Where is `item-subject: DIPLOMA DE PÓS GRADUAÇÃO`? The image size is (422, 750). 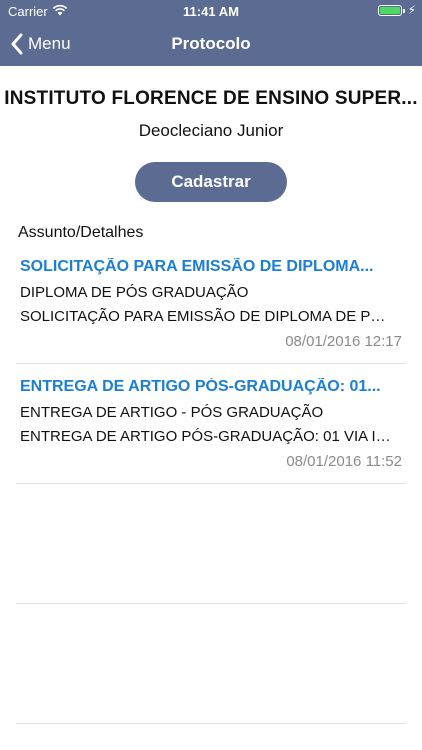
item-subject: DIPLOMA DE PÓS GRADUAÇÃO is located at coordinates (134, 292).